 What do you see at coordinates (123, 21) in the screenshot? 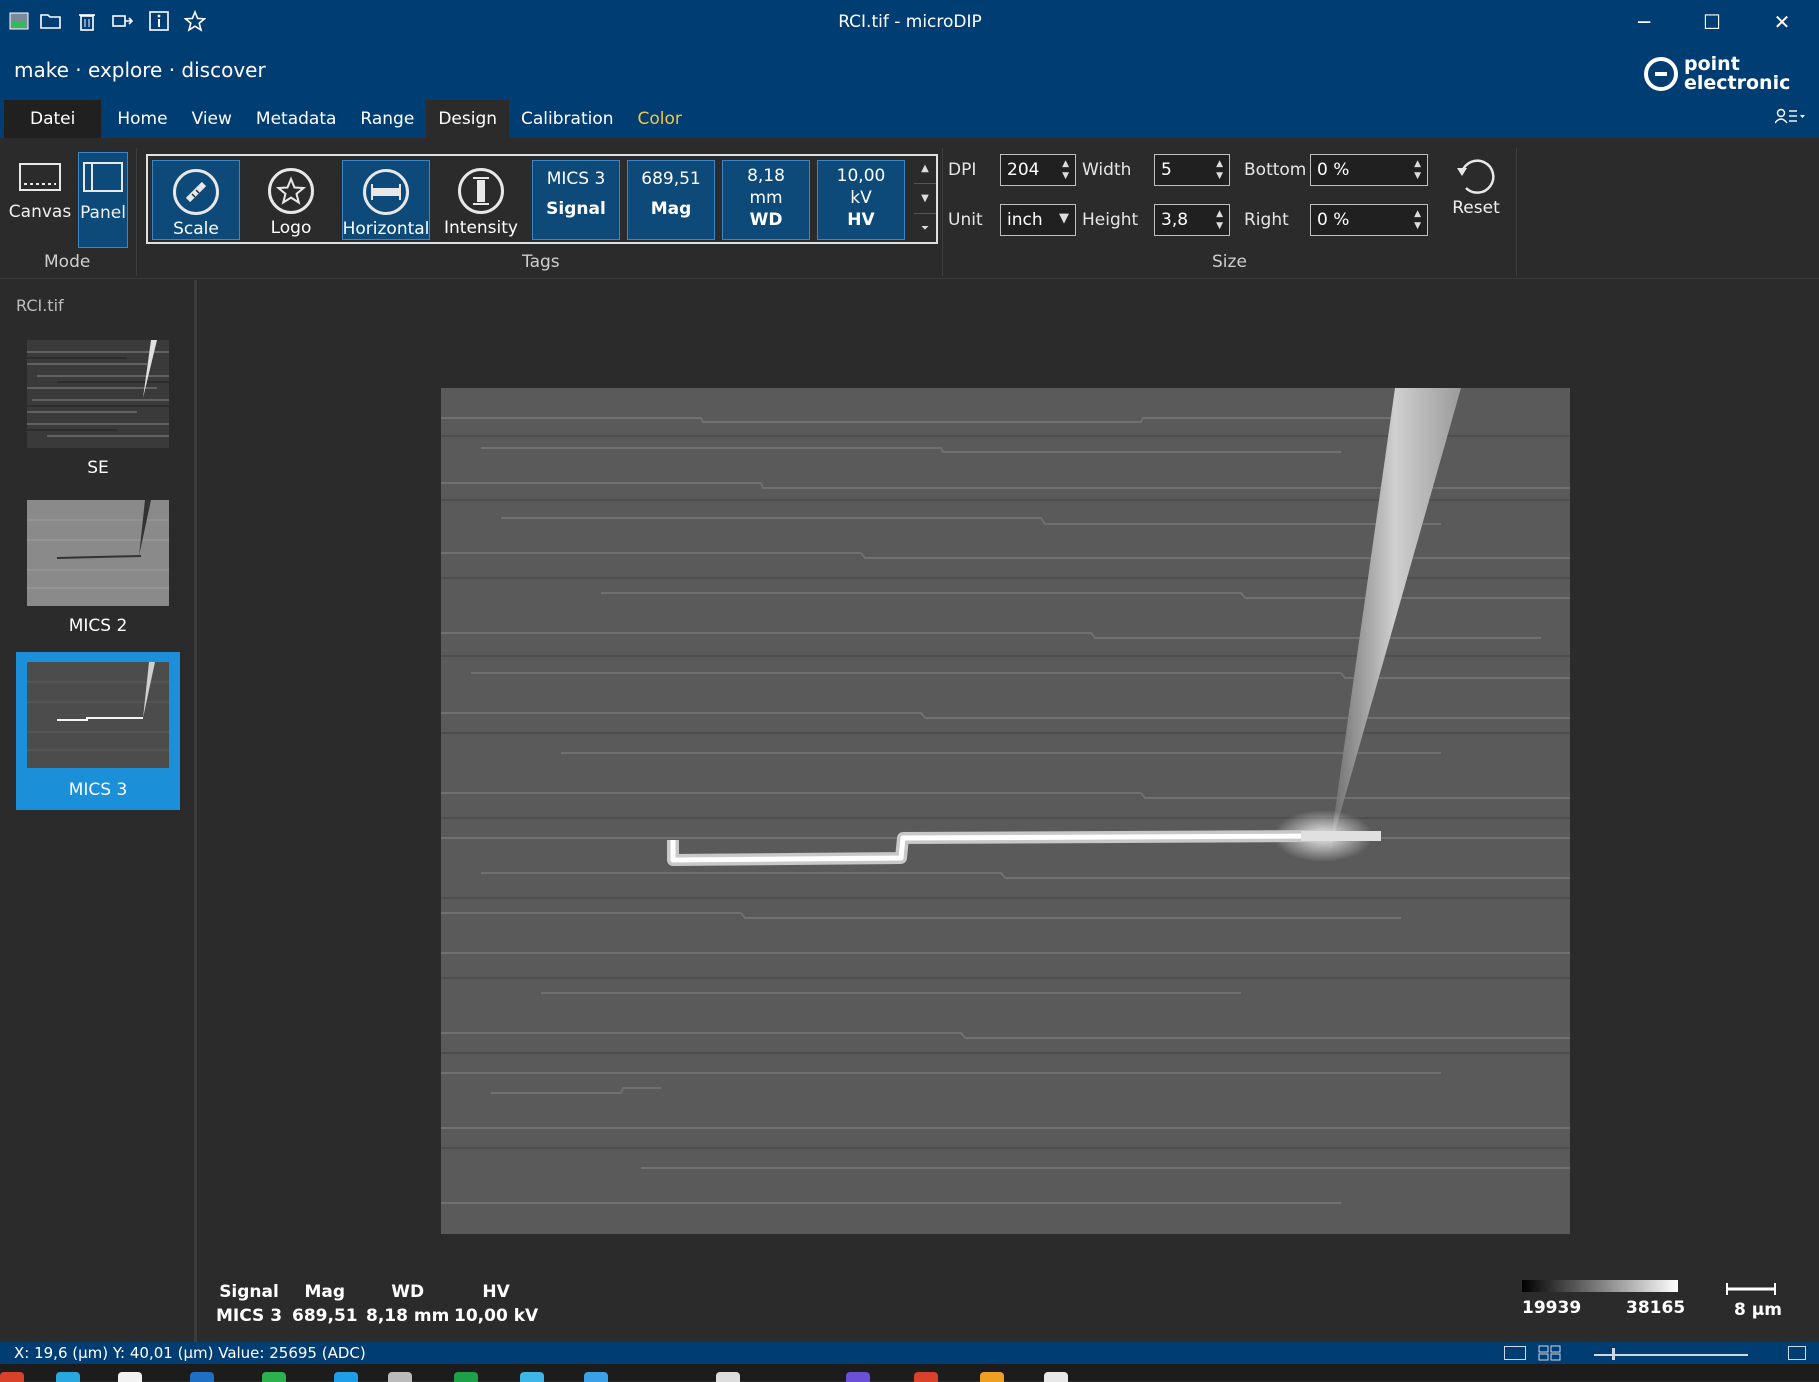
I see `export-icon` at bounding box center [123, 21].